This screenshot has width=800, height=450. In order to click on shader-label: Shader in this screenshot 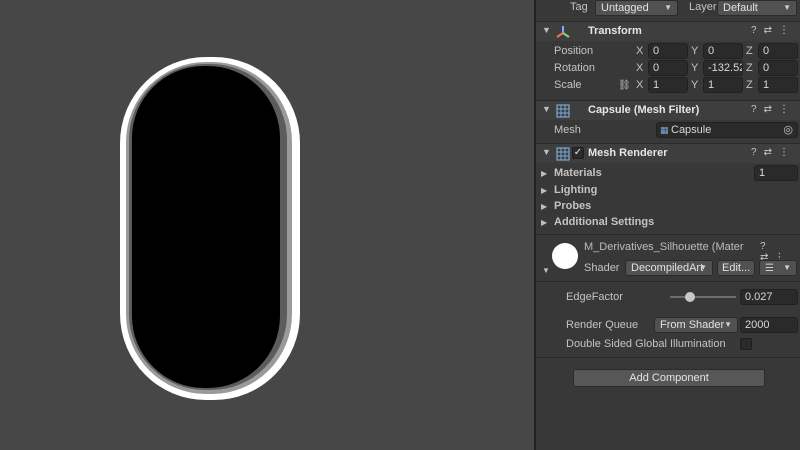, I will do `click(602, 268)`.